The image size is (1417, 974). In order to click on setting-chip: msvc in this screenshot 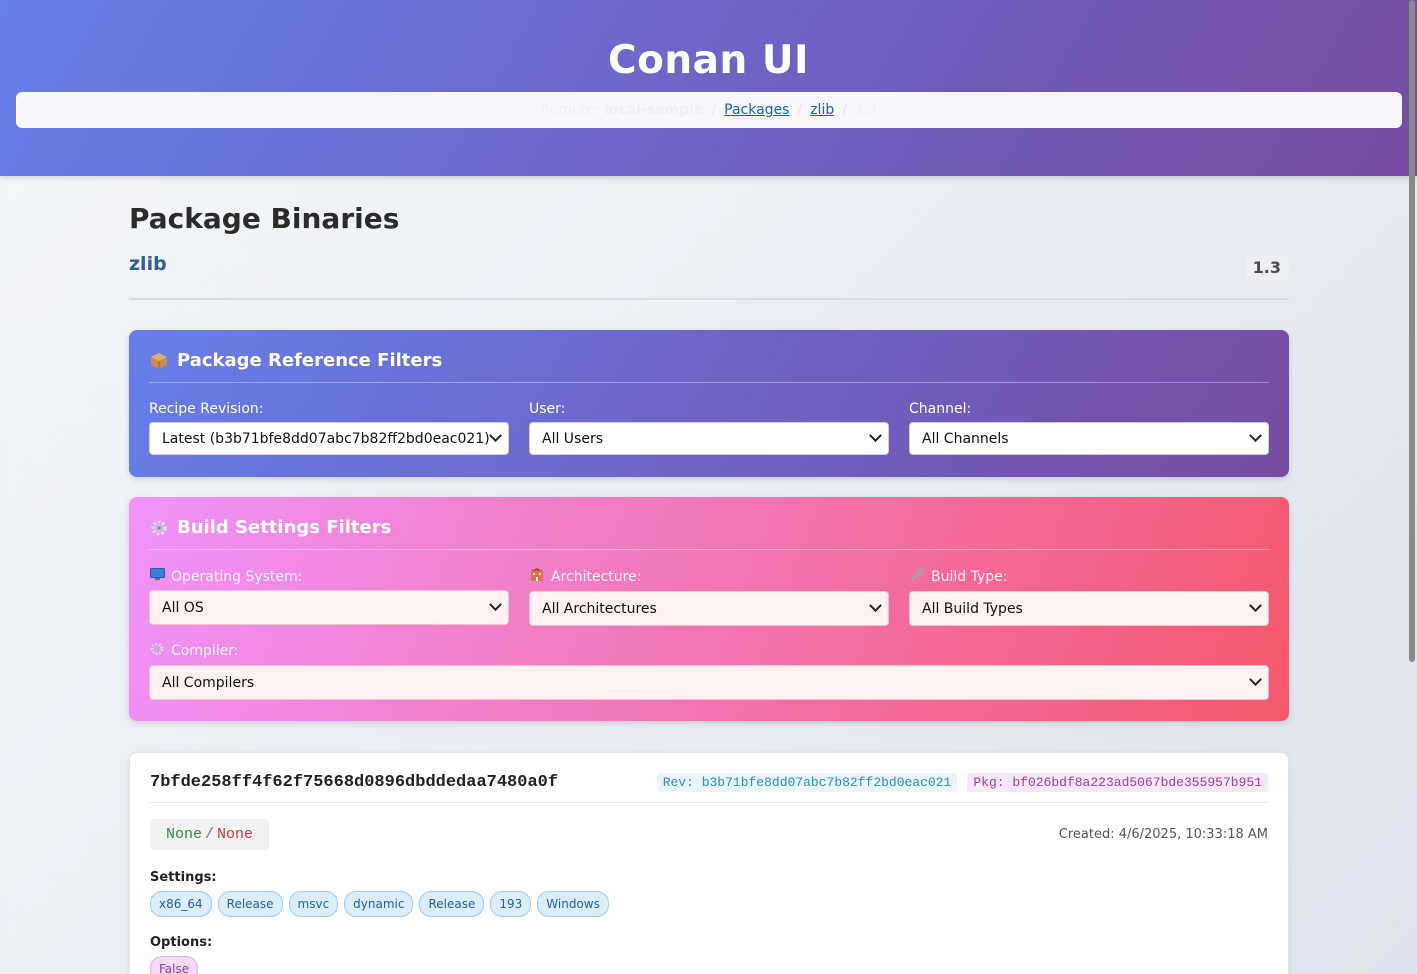, I will do `click(313, 904)`.